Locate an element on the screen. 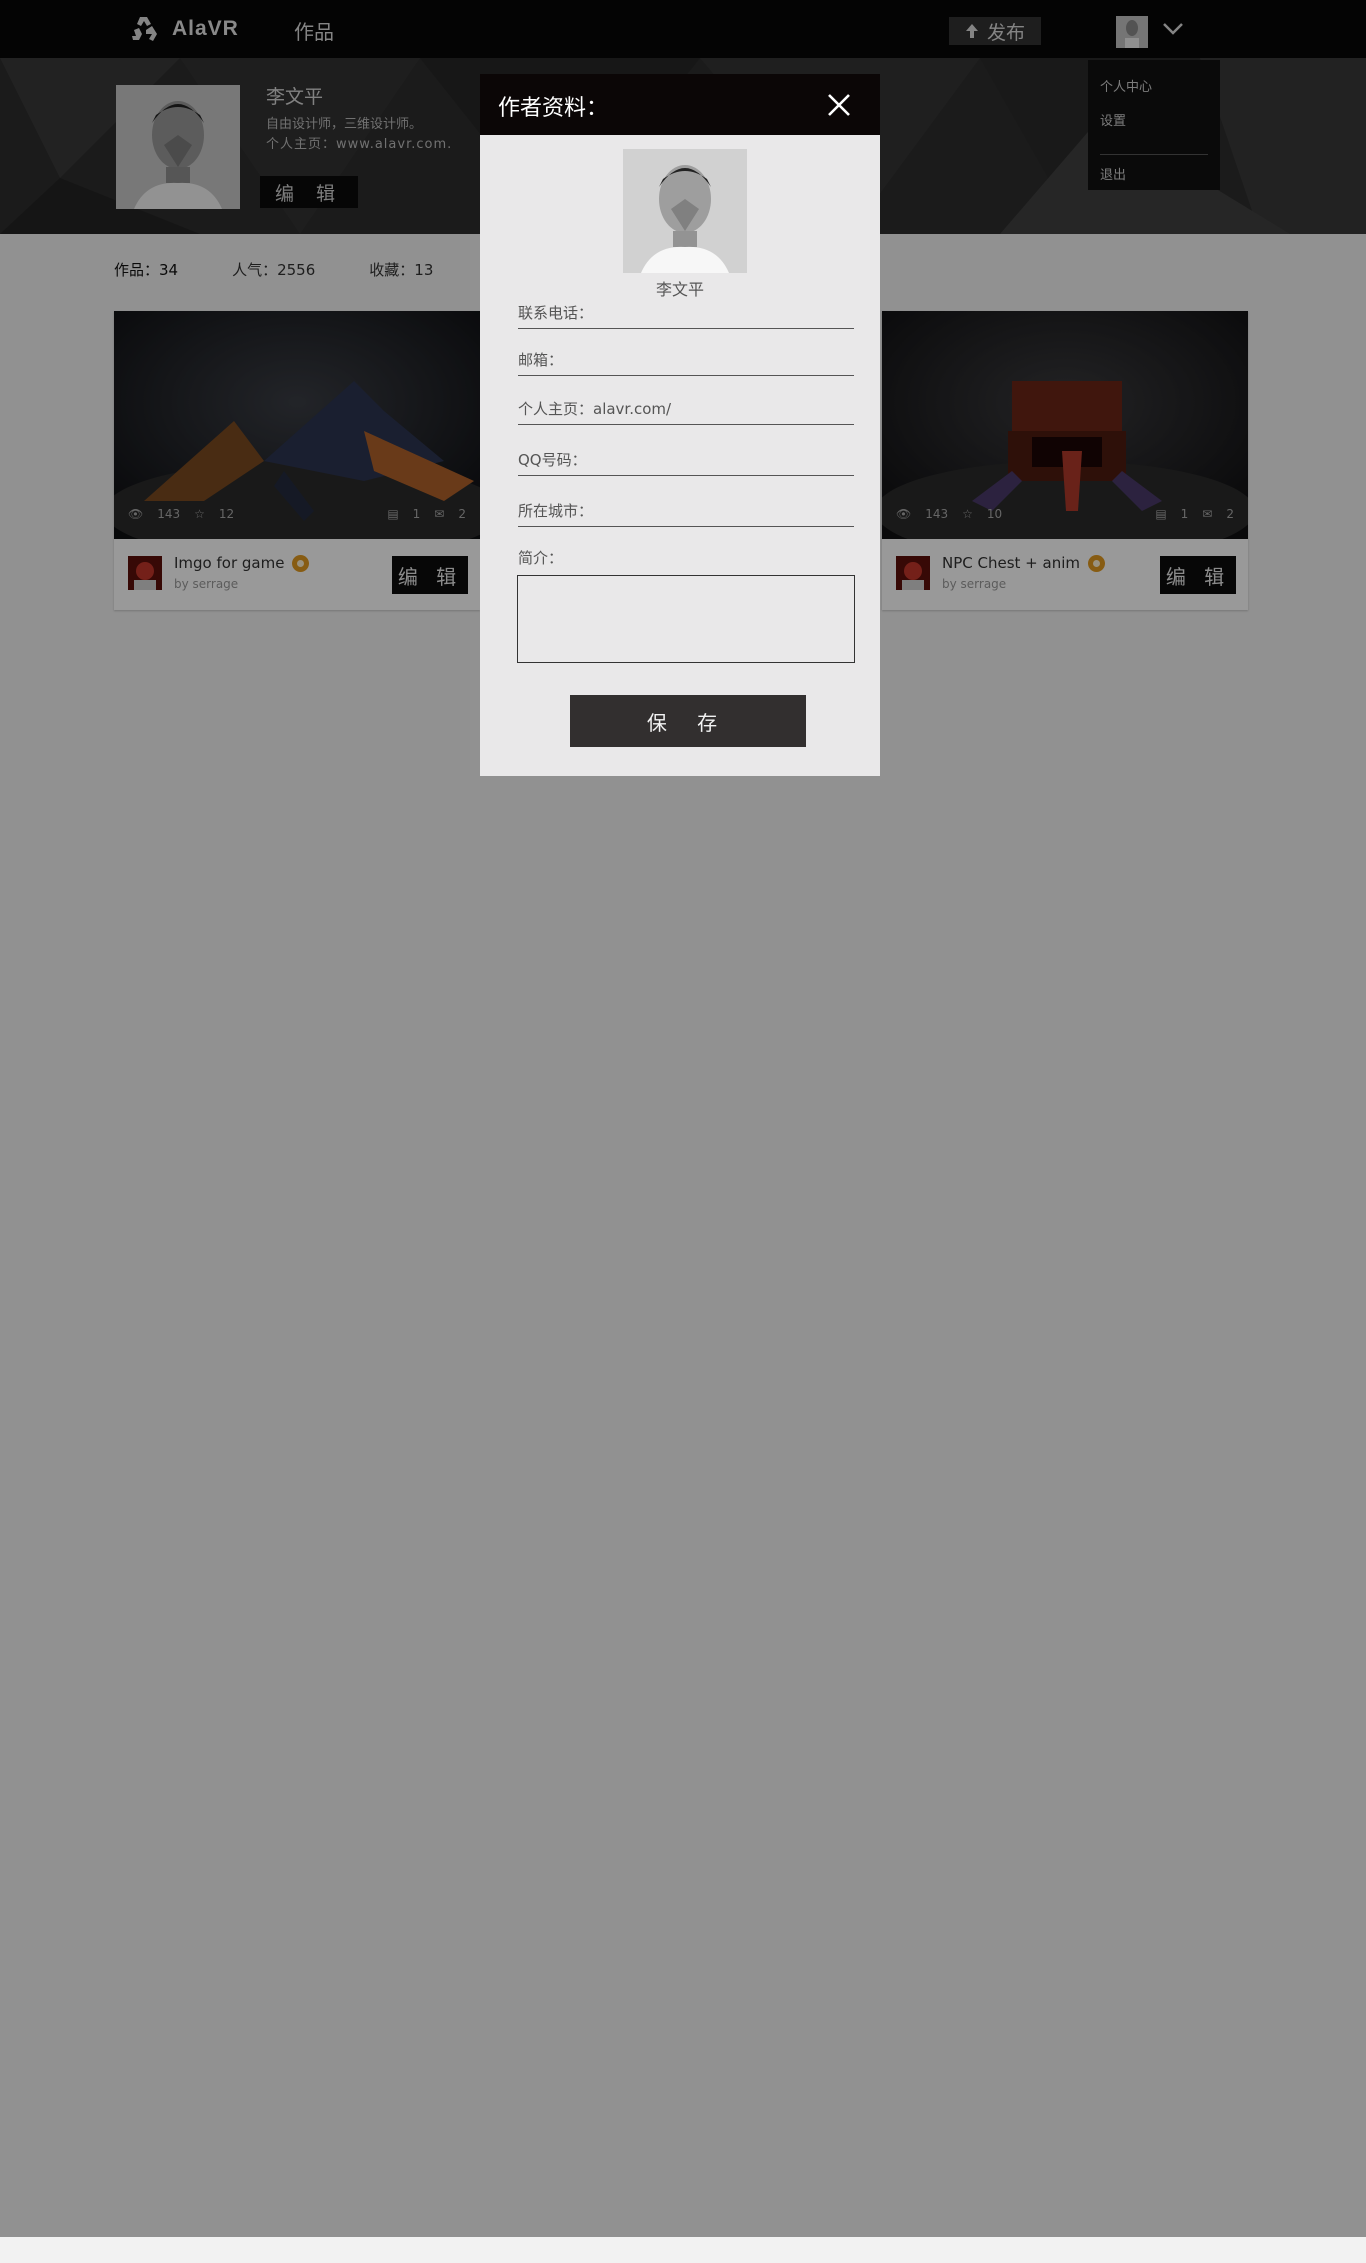 The height and width of the screenshot is (2263, 1366). homepage-field: 个人主页：alavr.com/ is located at coordinates (686, 410).